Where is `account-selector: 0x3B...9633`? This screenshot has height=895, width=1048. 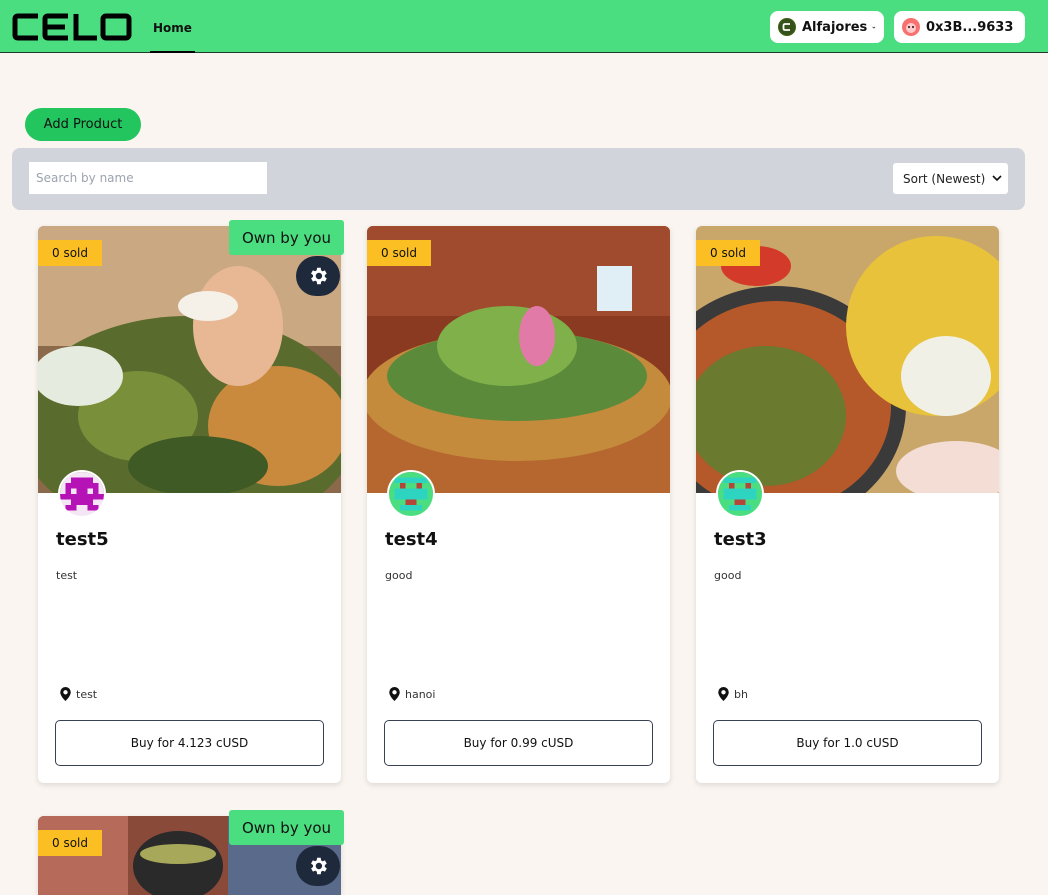
account-selector: 0x3B...9633 is located at coordinates (959, 27).